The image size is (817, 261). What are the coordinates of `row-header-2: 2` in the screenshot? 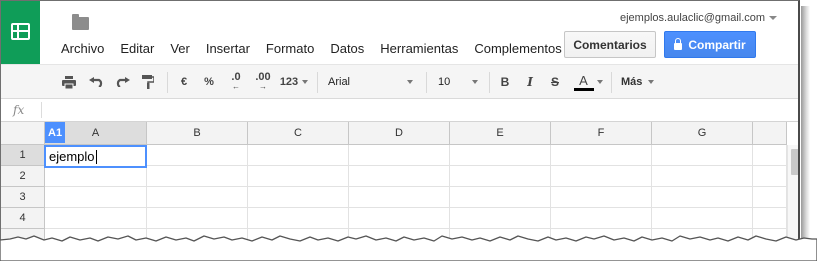 It's located at (23, 176).